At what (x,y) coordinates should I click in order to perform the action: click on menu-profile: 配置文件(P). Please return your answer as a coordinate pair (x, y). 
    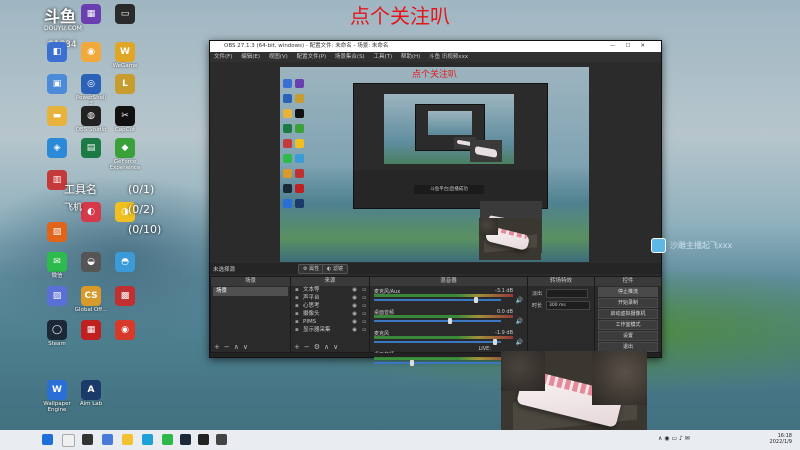
    Looking at the image, I should click on (312, 57).